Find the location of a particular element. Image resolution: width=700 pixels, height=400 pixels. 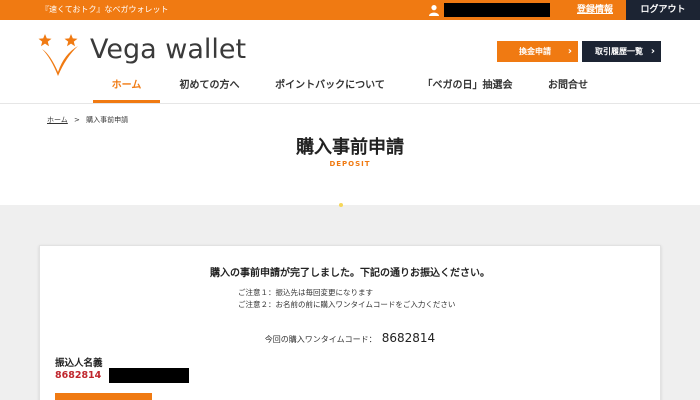

onetime-code-line: 今回の購入ワンタイムコード： 8682814 is located at coordinates (350, 336).